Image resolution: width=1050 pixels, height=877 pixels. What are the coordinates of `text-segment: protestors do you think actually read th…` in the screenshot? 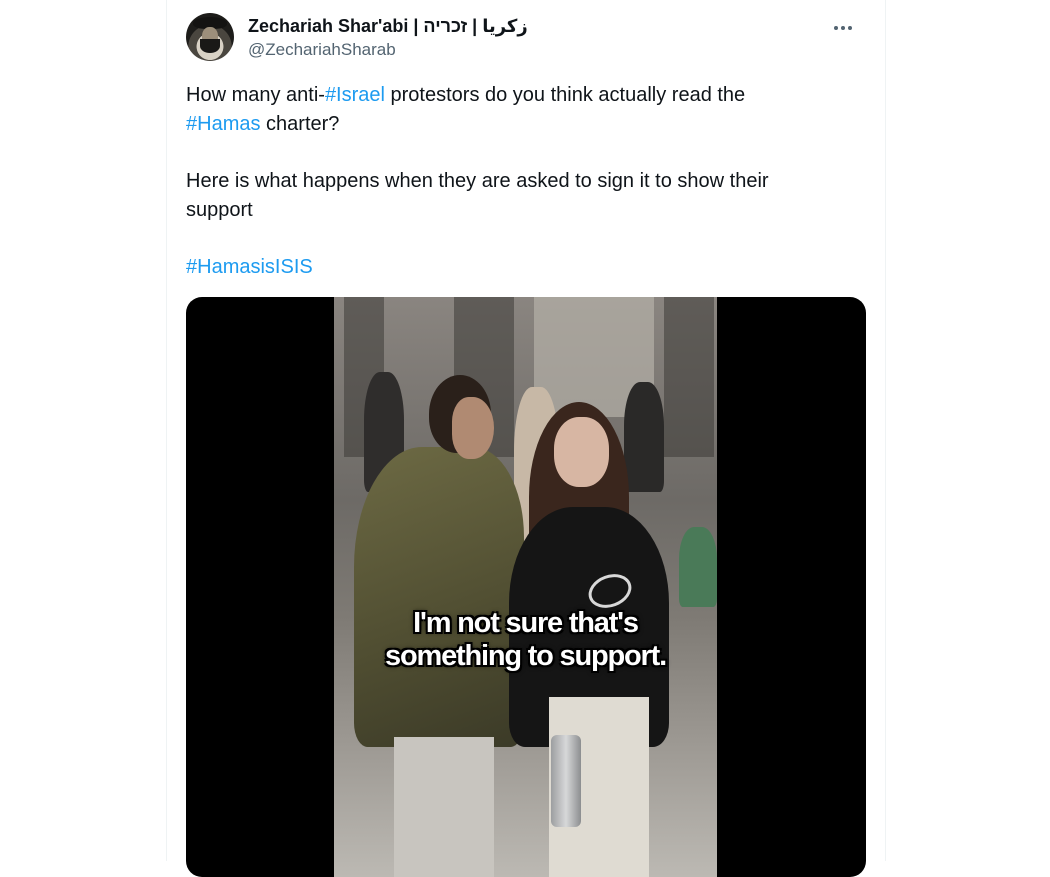 It's located at (565, 95).